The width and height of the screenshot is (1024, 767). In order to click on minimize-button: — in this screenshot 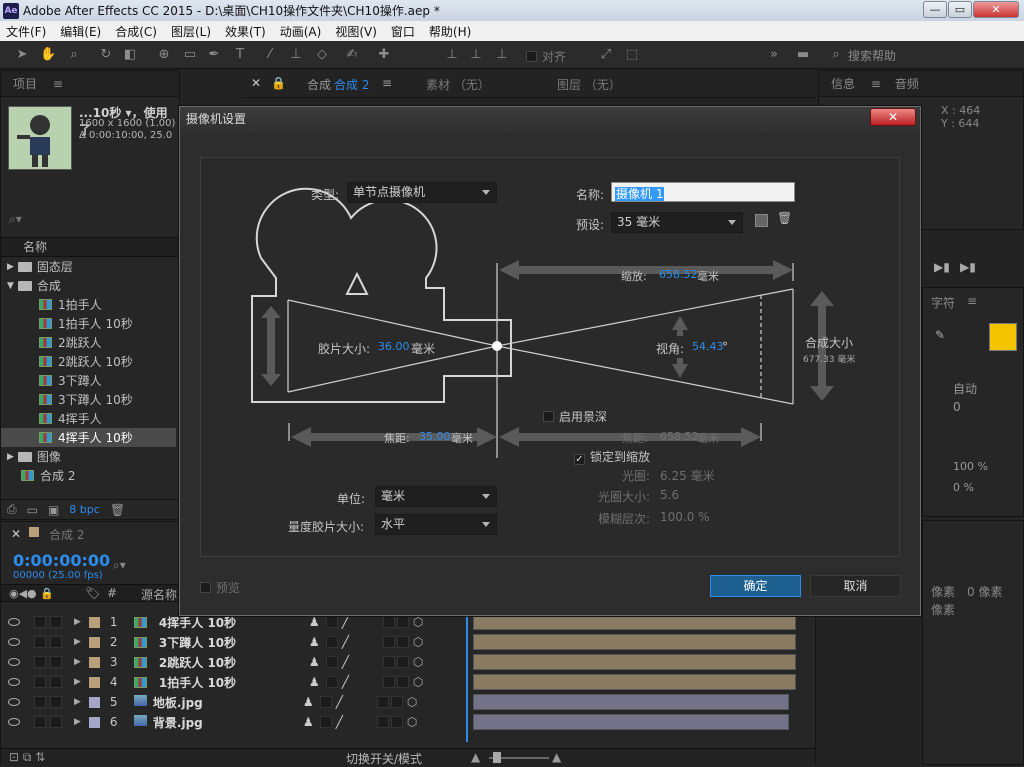, I will do `click(935, 9)`.